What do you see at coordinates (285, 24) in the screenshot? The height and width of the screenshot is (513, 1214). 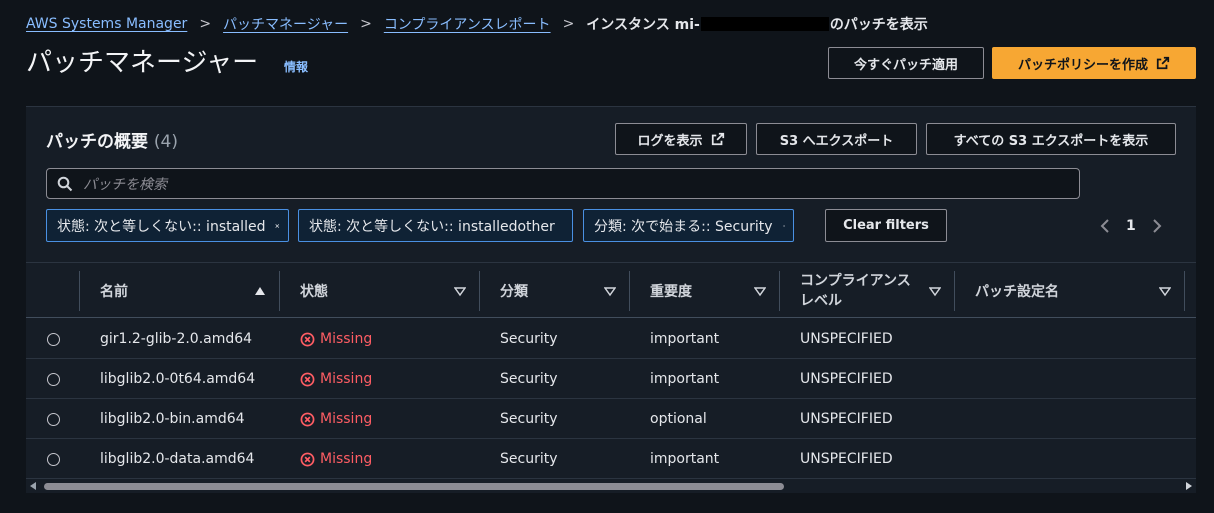 I see `breadcrumb-patch-manager: パッチマネージャー` at bounding box center [285, 24].